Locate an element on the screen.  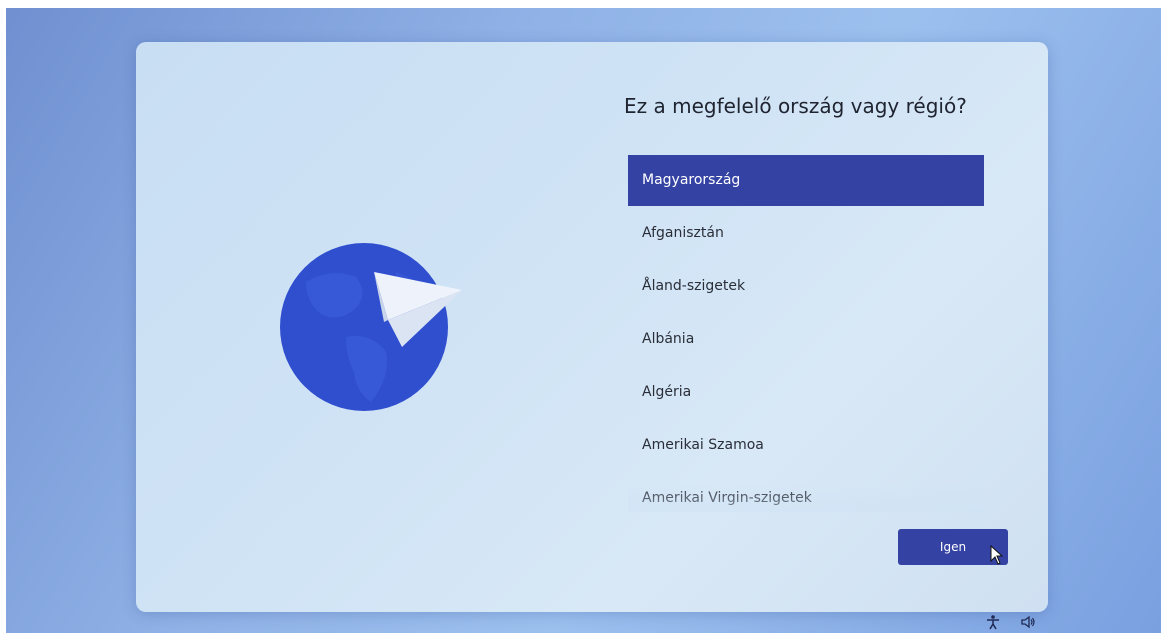
page-title: Ez a megfelelő ország vagy régió? is located at coordinates (795, 106).